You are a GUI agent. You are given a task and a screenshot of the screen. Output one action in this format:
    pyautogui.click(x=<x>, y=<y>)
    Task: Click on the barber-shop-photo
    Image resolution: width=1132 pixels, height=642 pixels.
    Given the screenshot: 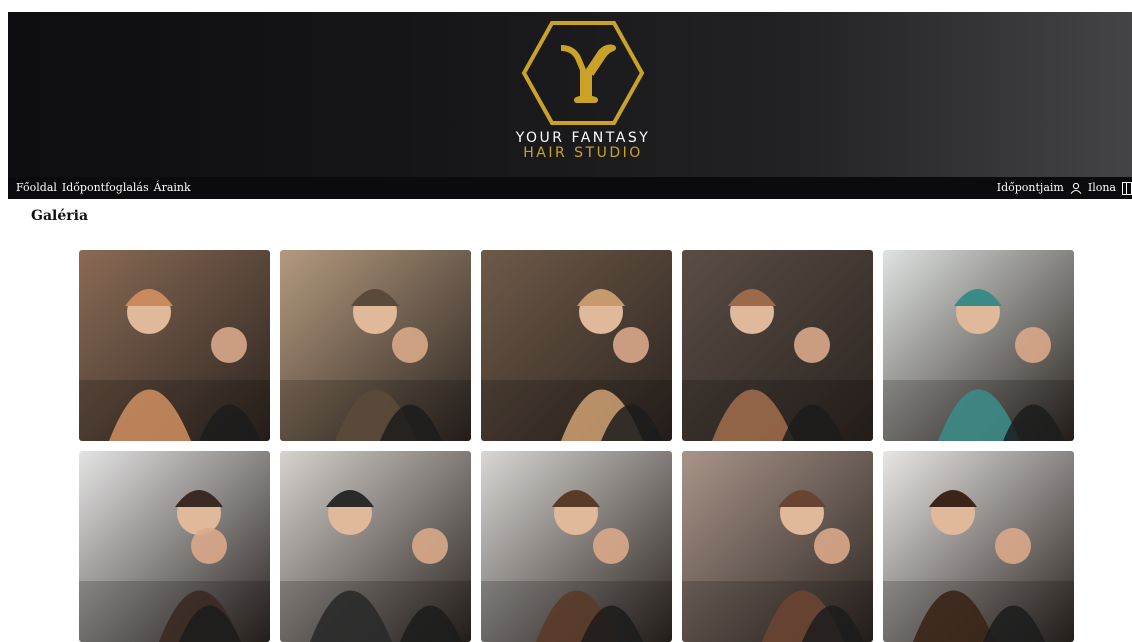 What is the action you would take?
    pyautogui.click(x=375, y=546)
    